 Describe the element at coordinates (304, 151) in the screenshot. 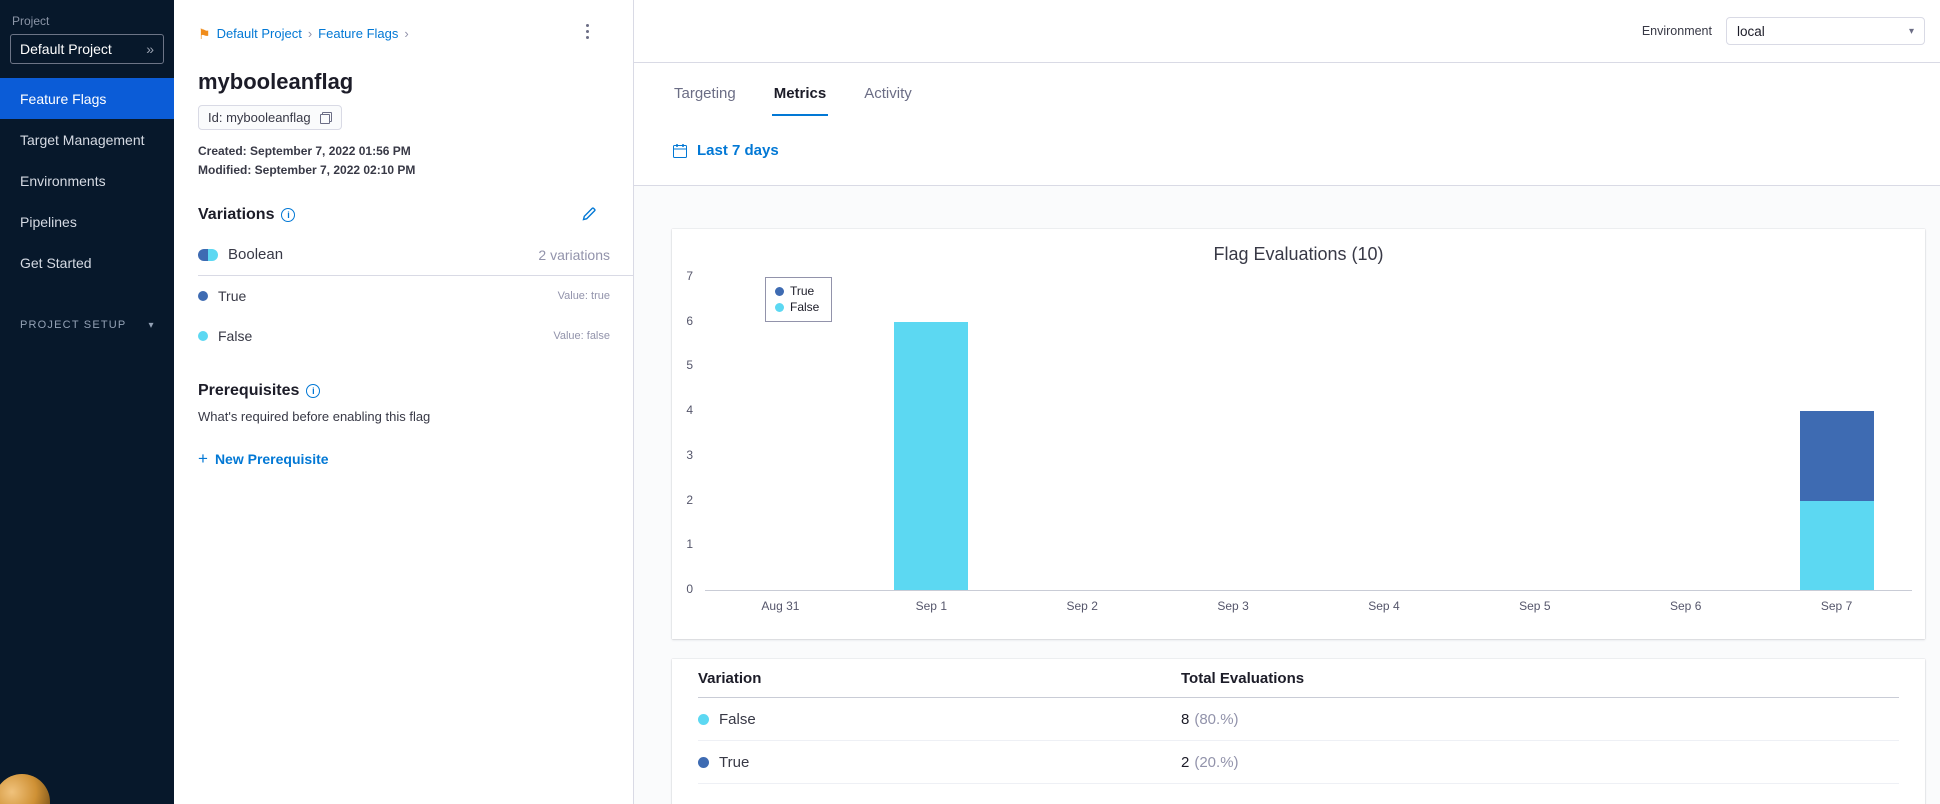

I see `created-date: Created: September 7, 2022 01:56 PM` at that location.